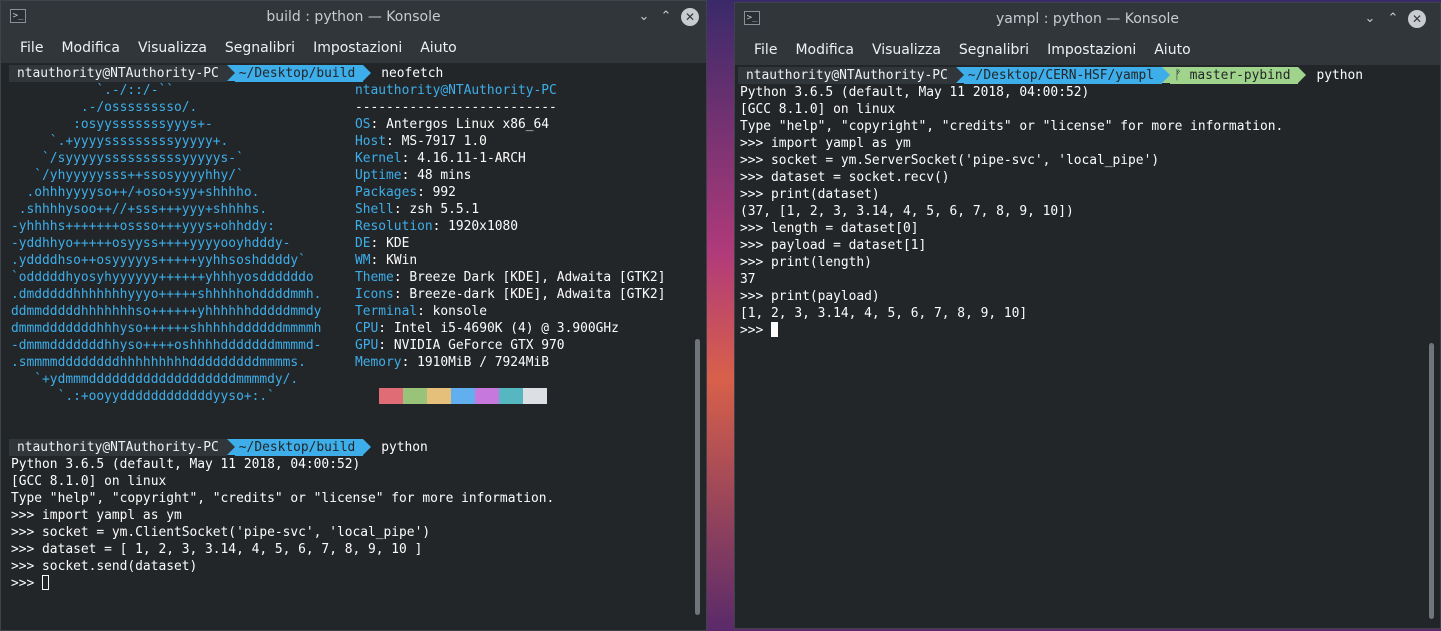 The width and height of the screenshot is (1441, 631). I want to click on sysinfo-key: Kernel, so click(378, 158).